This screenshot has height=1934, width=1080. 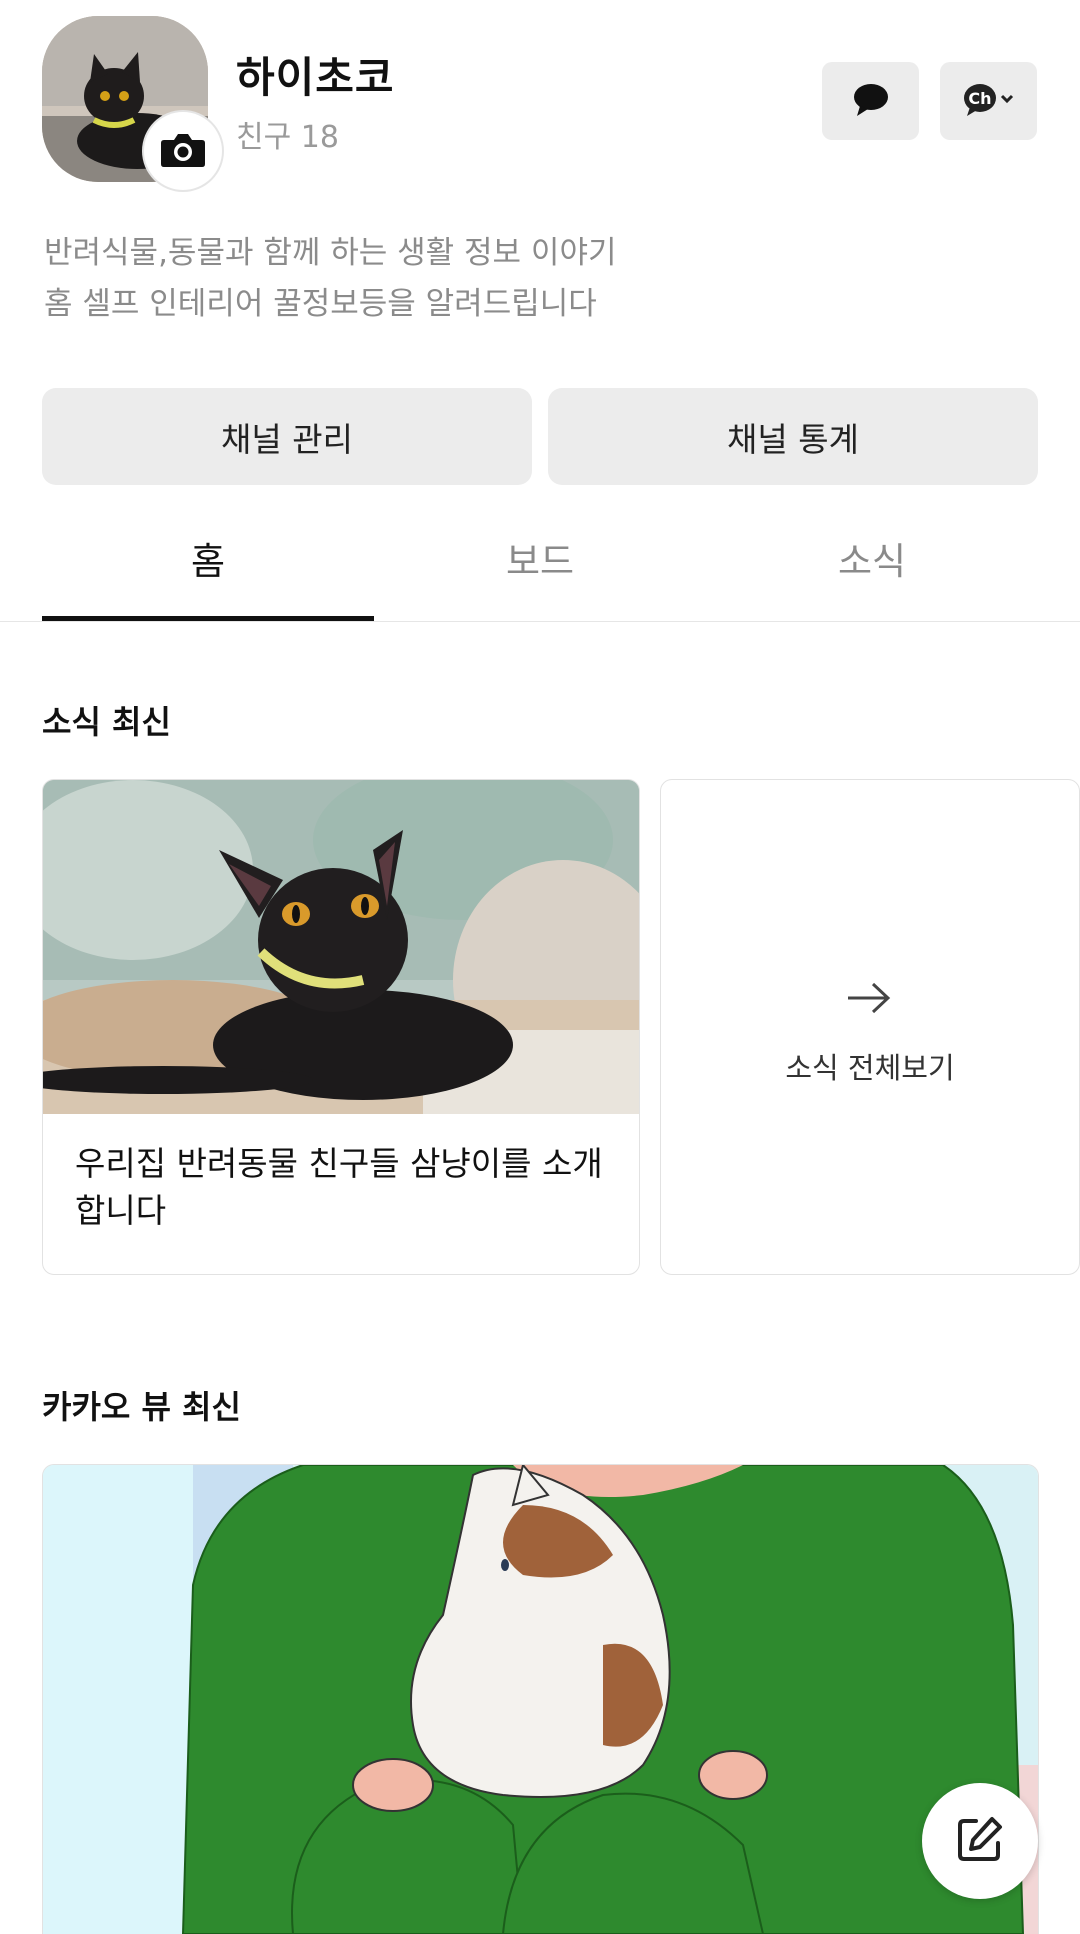 What do you see at coordinates (339, 1187) in the screenshot?
I see `news-card-text: 우리집 반려동물 친구들 삼냥이를 소개합니다` at bounding box center [339, 1187].